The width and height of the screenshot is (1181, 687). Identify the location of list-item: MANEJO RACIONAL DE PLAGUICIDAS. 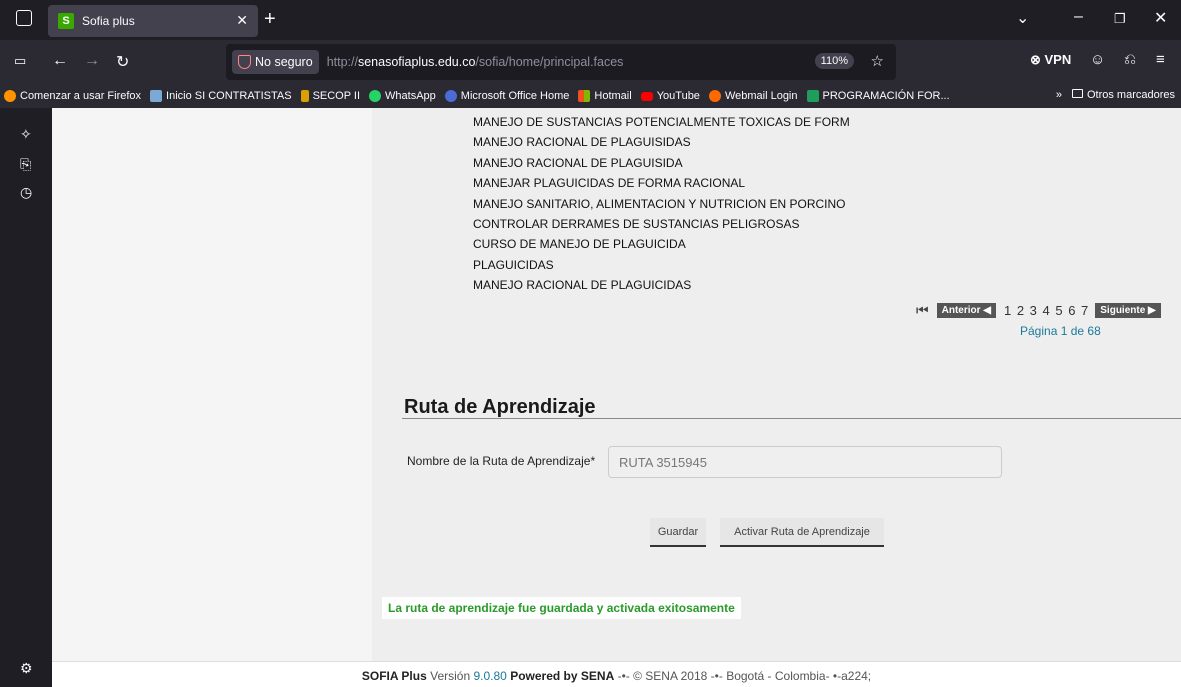
(661, 285).